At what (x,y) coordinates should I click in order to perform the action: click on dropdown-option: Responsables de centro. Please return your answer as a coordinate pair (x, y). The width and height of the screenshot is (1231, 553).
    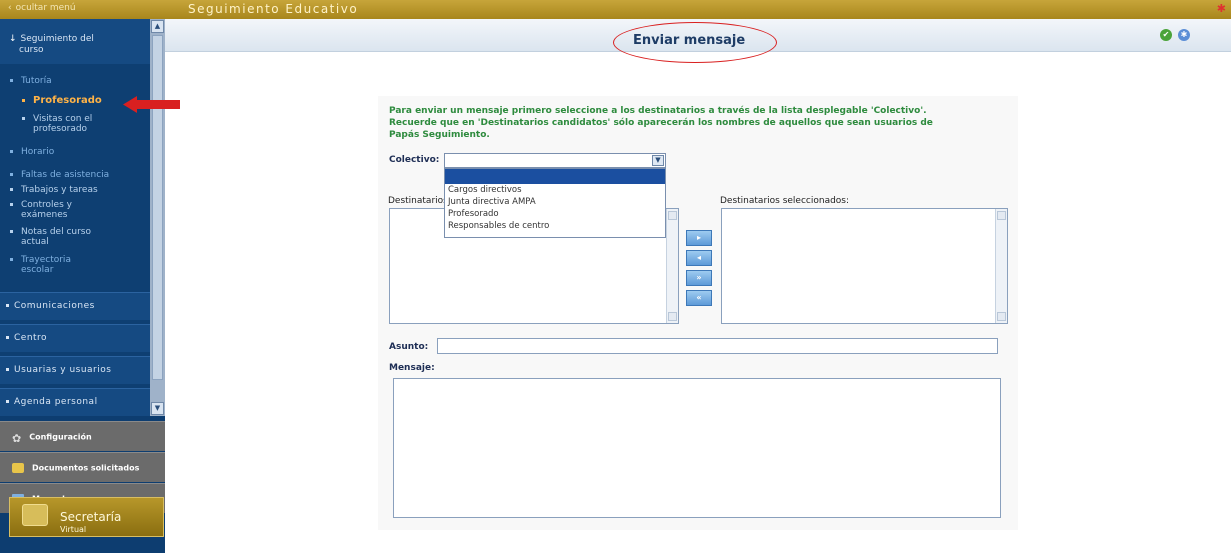
    Looking at the image, I should click on (555, 226).